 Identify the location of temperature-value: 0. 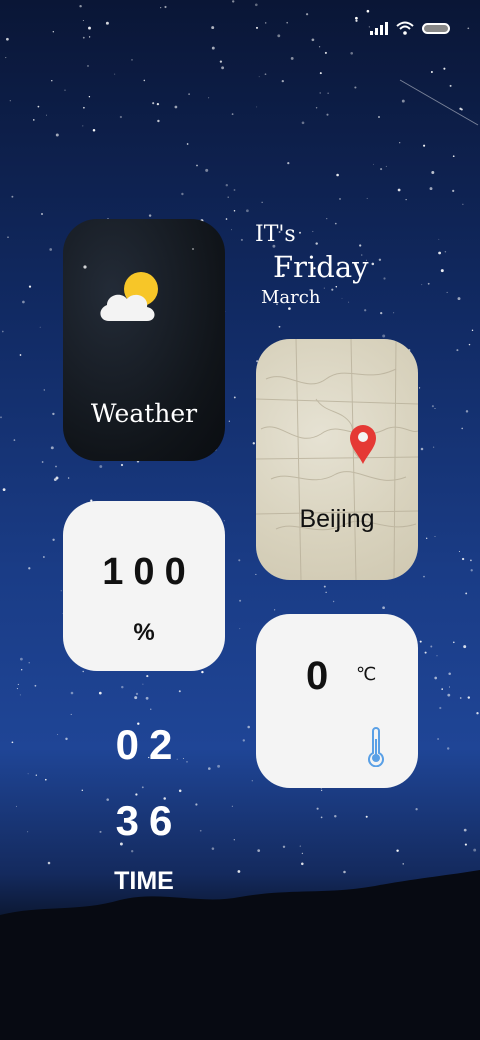
(317, 676).